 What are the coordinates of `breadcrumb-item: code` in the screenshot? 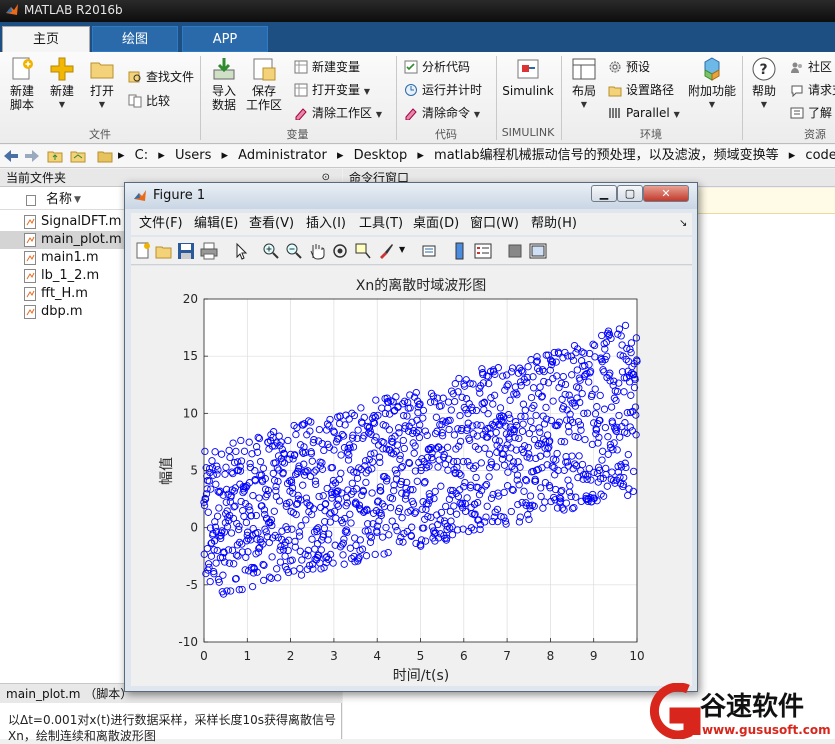 It's located at (820, 155).